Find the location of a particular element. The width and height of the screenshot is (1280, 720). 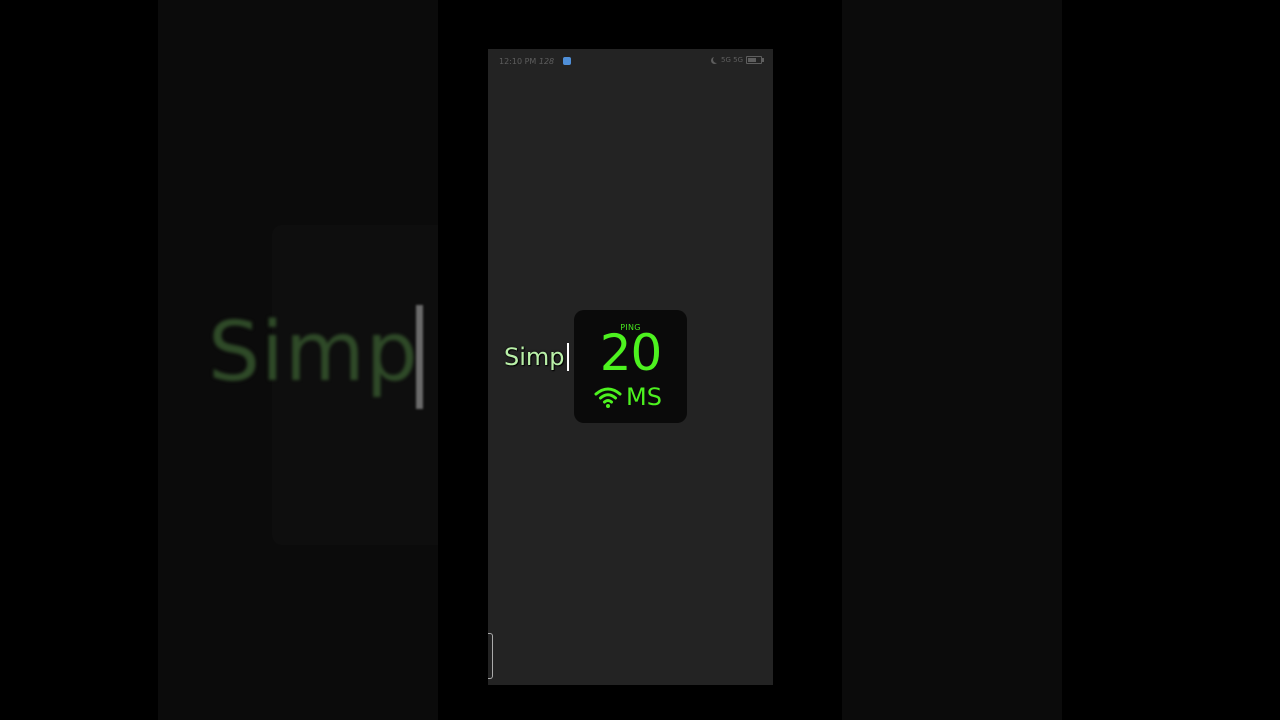

edge-panel-handle is located at coordinates (490, 656).